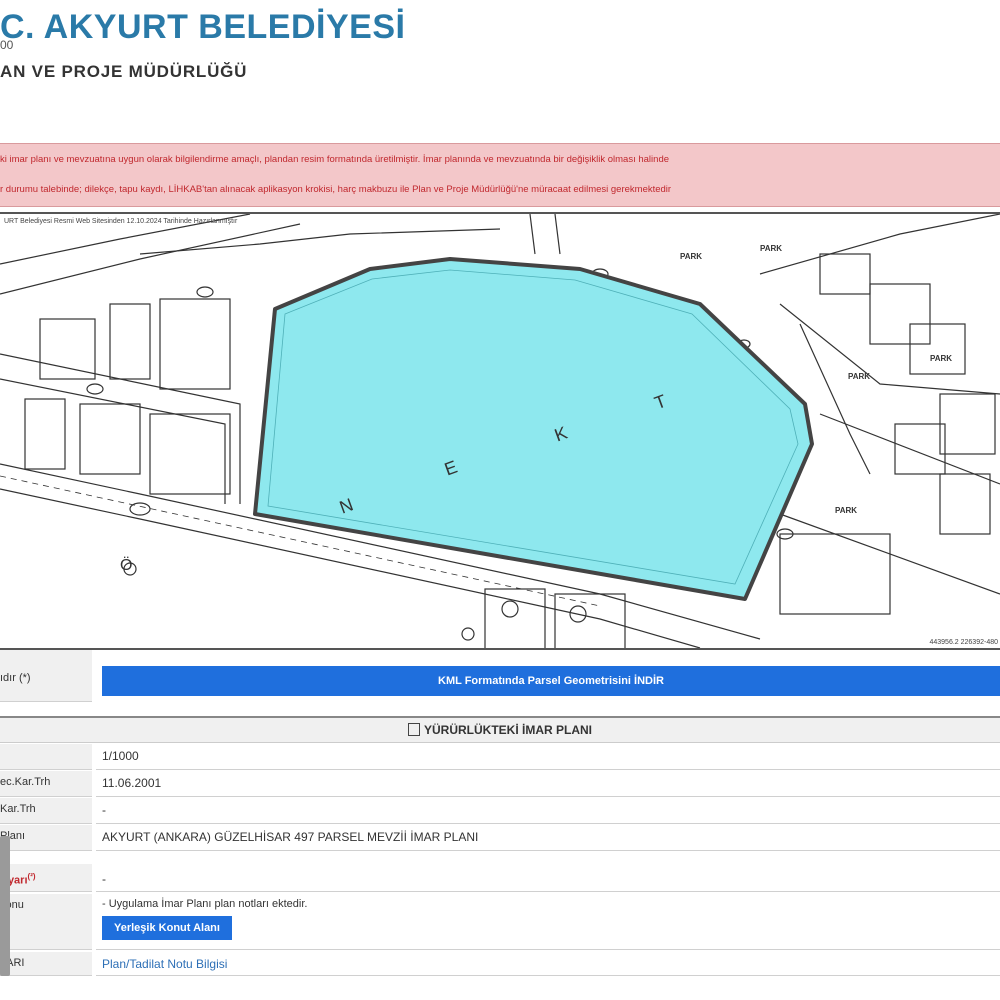 The width and height of the screenshot is (1000, 1000). What do you see at coordinates (551, 681) in the screenshot?
I see `download-kml-button: KML Formatında Parsel Geometrisini İNDİR` at bounding box center [551, 681].